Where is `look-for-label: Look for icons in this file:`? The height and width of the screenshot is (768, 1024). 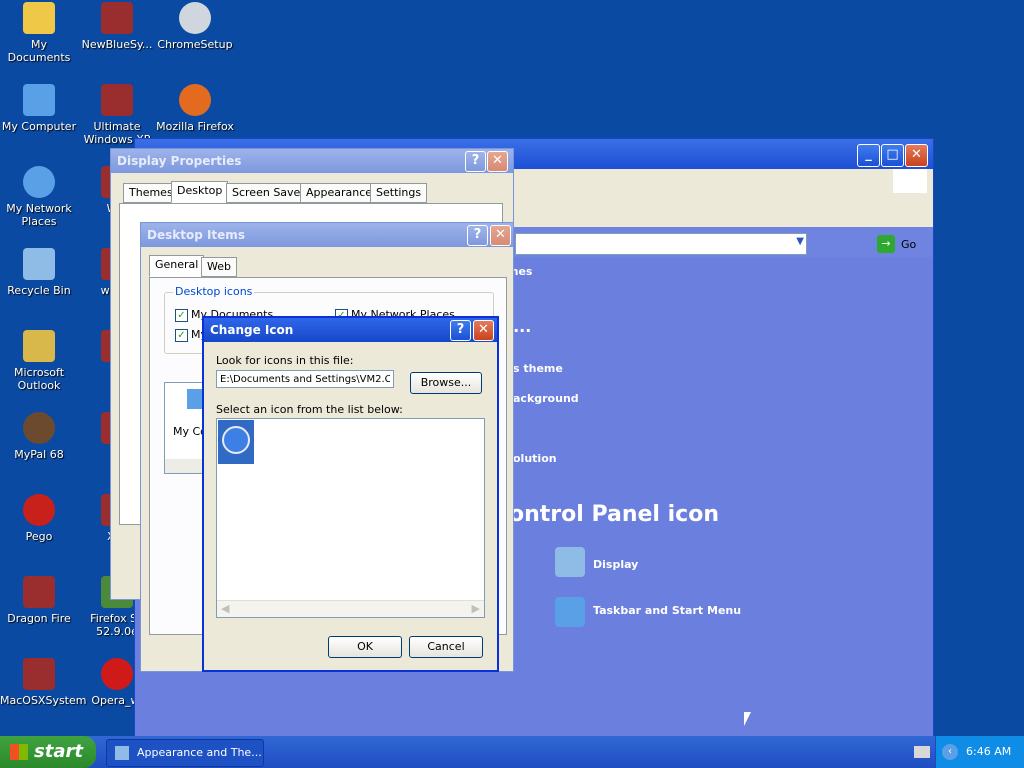
look-for-label: Look for icons in this file: is located at coordinates (285, 360).